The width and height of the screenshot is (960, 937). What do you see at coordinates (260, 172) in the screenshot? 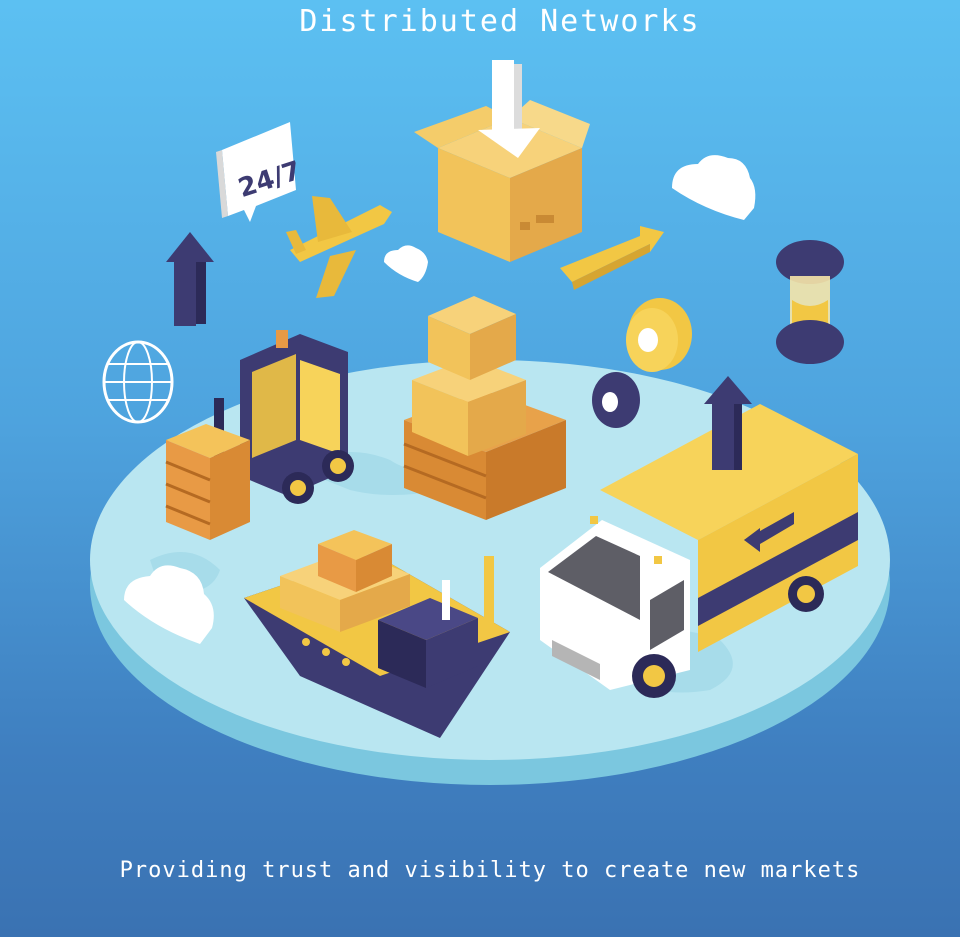
I see `24-7-chat-bubble-icon: 24/7` at bounding box center [260, 172].